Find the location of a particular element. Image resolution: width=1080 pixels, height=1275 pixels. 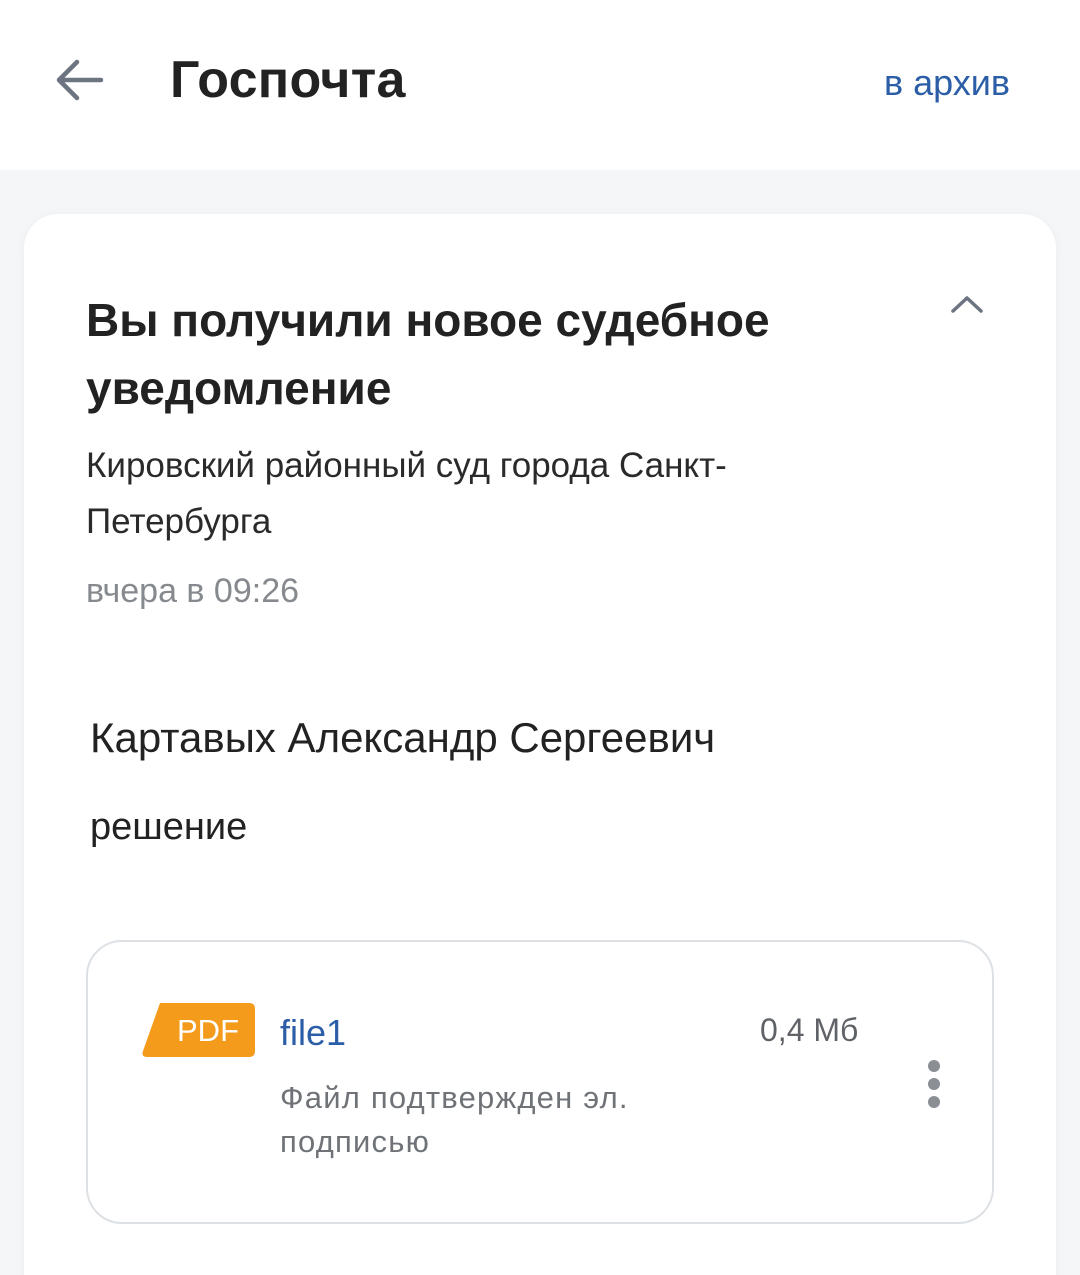

top-bar: Госпочта в архив is located at coordinates (540, 85).